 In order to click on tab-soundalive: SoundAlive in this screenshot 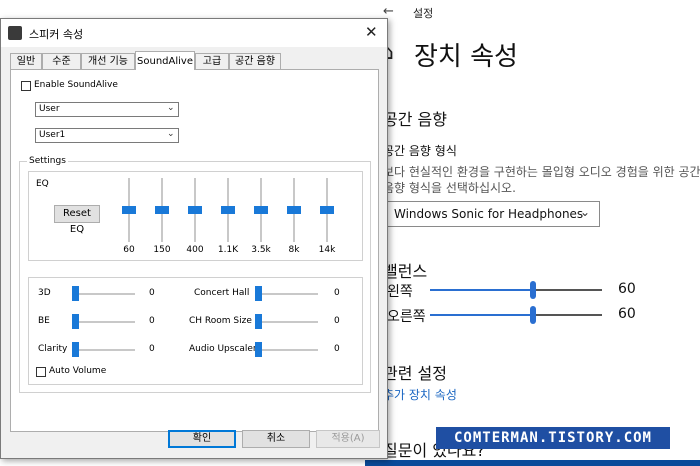, I will do `click(165, 60)`.